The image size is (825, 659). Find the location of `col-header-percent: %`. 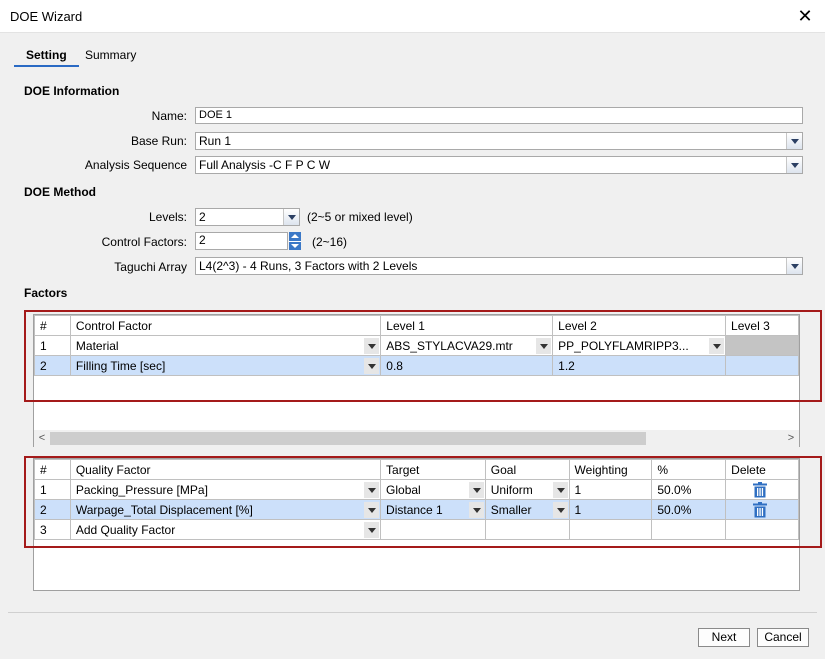

col-header-percent: % is located at coordinates (689, 469).